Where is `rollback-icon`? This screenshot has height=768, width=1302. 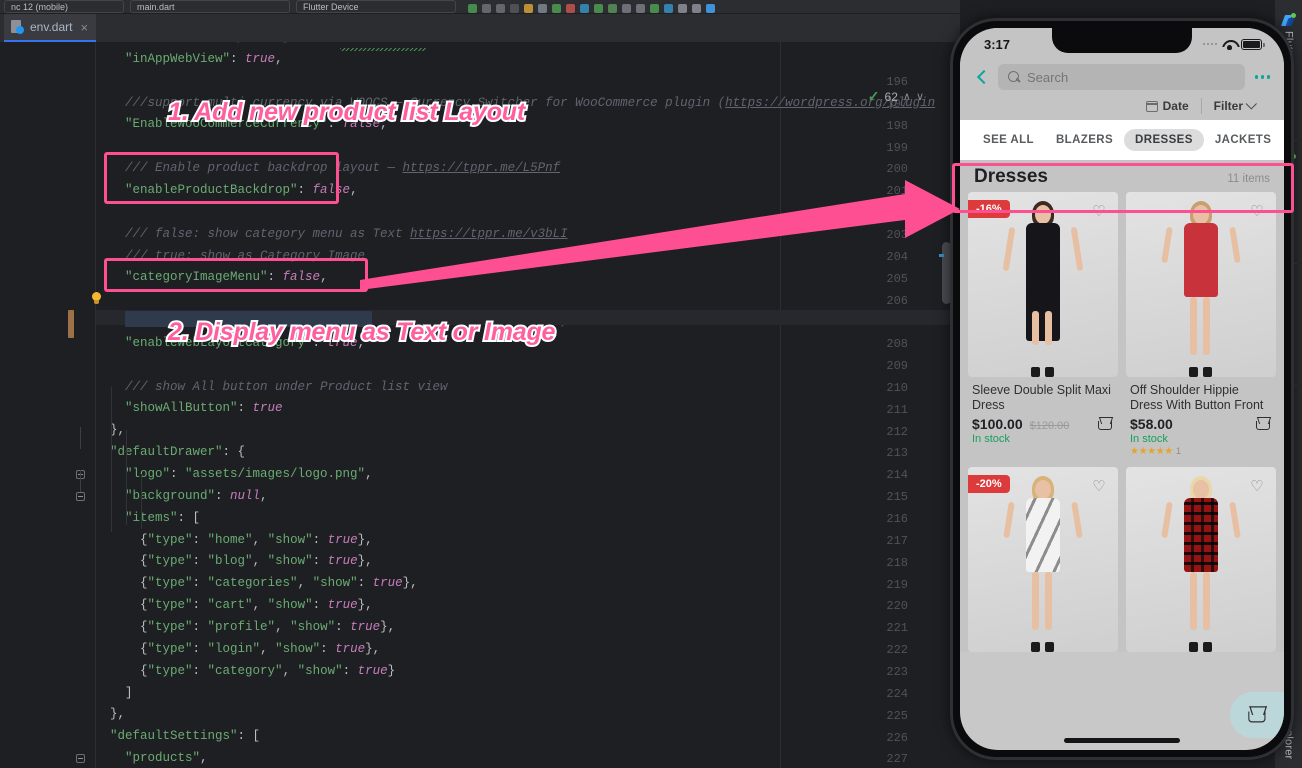
rollback-icon is located at coordinates (640, 8).